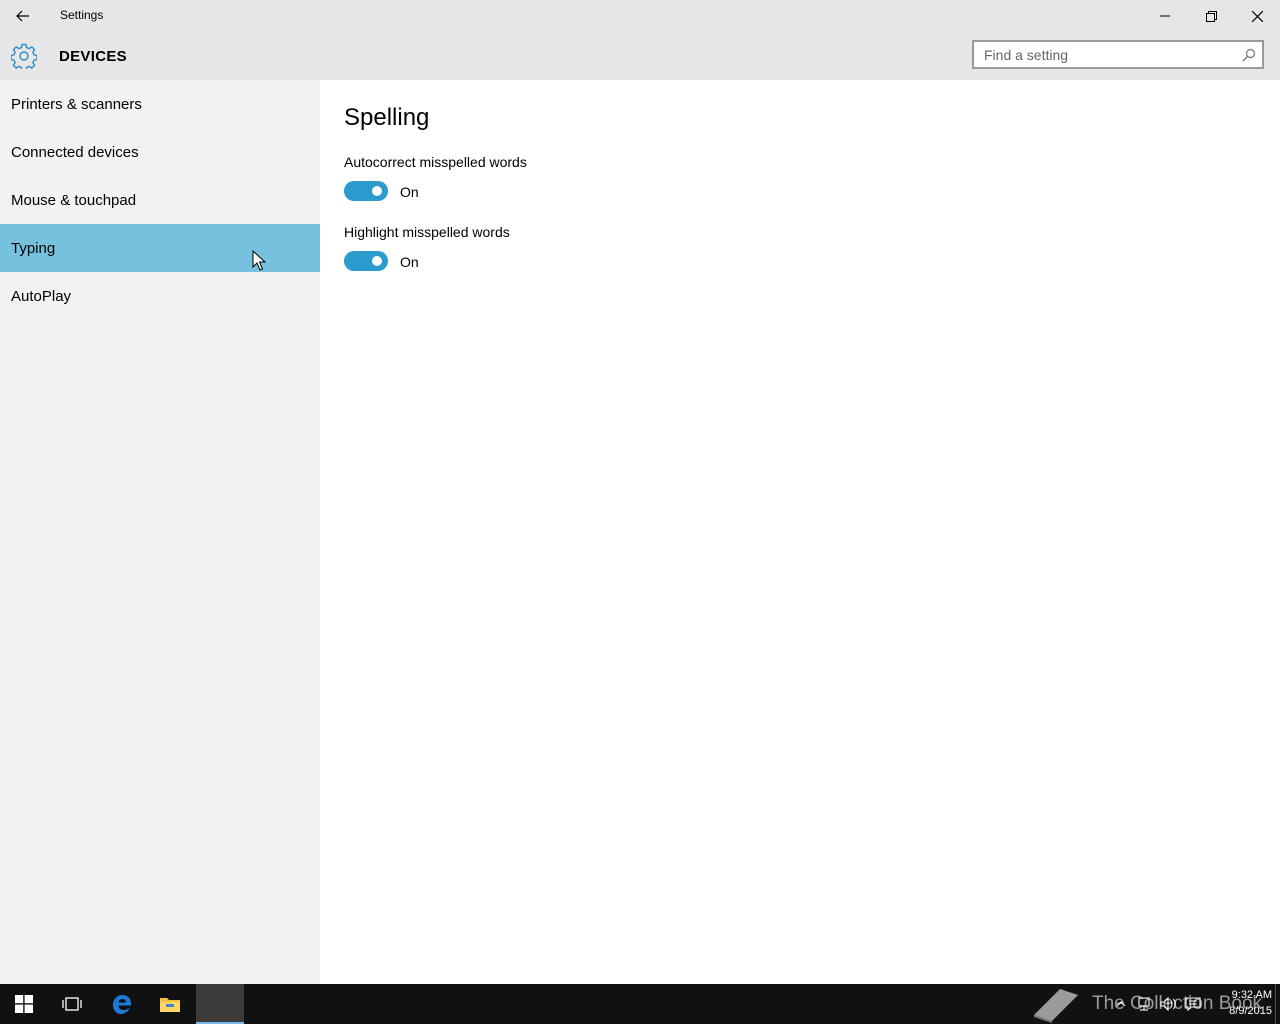 The height and width of the screenshot is (1024, 1280). What do you see at coordinates (1249, 55) in the screenshot?
I see `search-icon` at bounding box center [1249, 55].